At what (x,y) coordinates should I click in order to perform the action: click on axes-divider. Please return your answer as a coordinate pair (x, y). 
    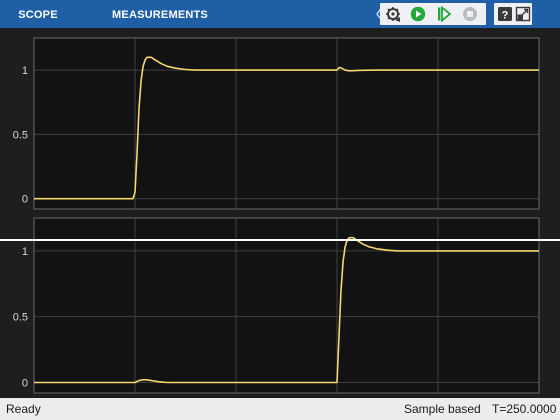
    Looking at the image, I should click on (280, 240).